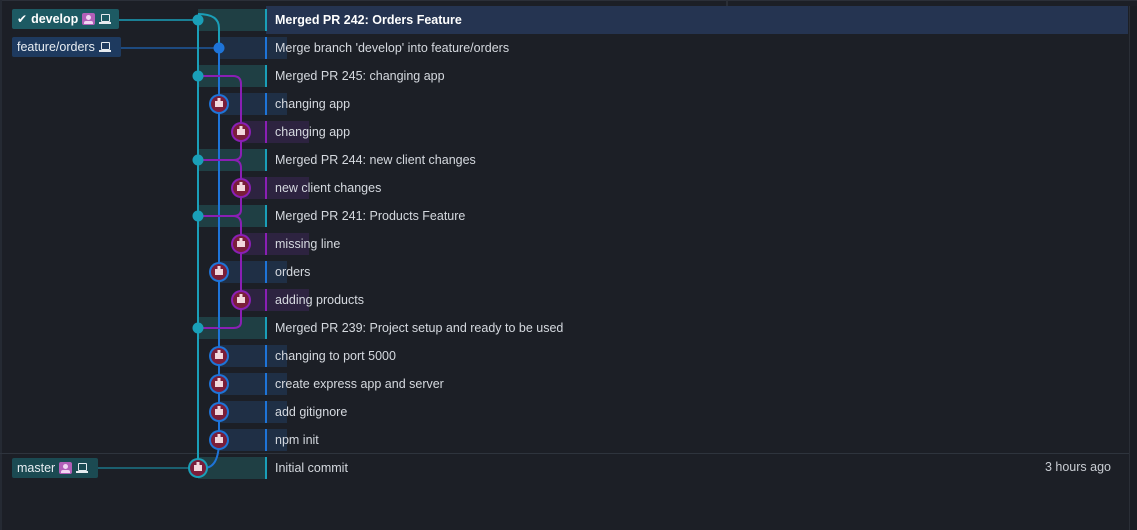 This screenshot has height=530, width=1137. Describe the element at coordinates (1077, 467) in the screenshot. I see `commit-time: 3 hours ago` at that location.